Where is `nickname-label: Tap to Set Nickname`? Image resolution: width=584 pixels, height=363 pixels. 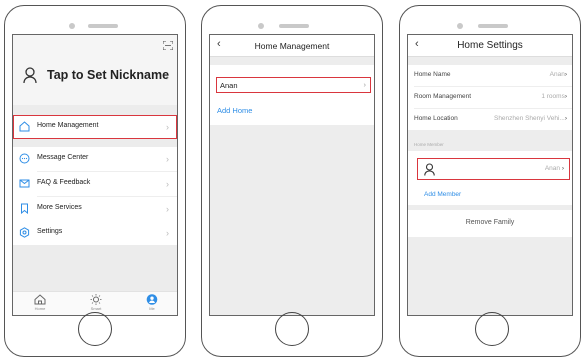 nickname-label: Tap to Set Nickname is located at coordinates (108, 75).